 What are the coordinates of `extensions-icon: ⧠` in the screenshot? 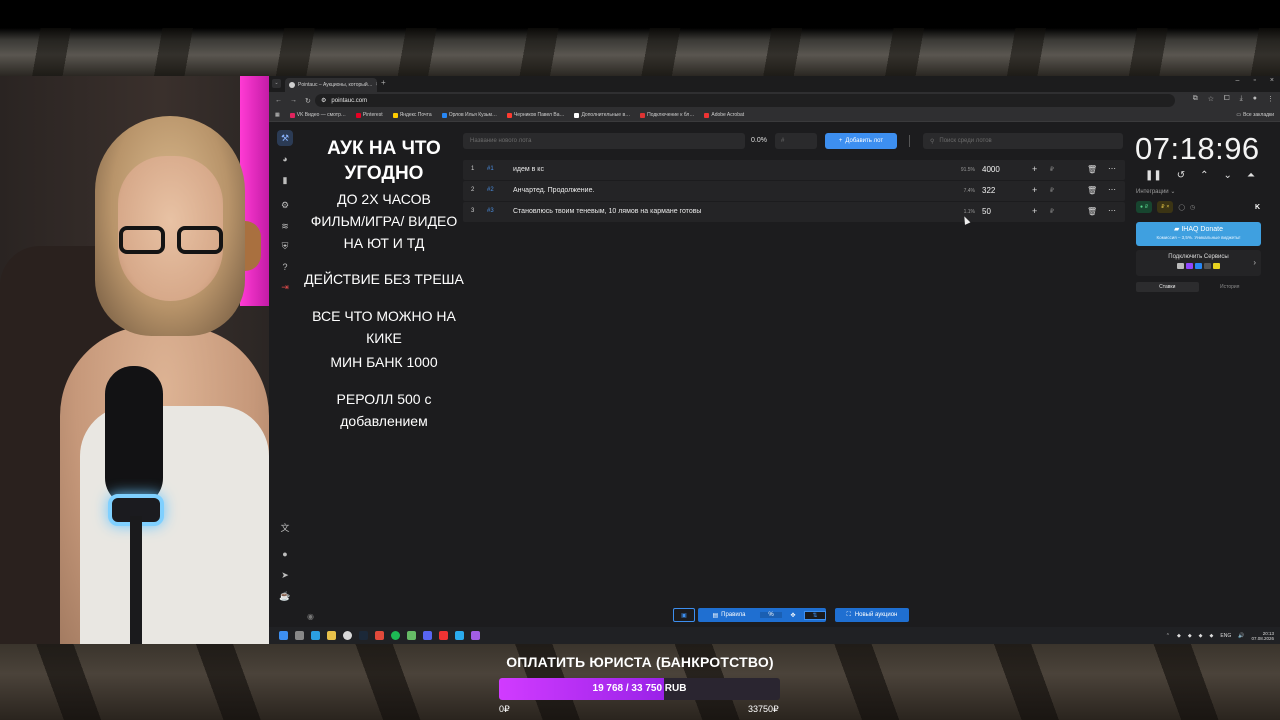 It's located at (1227, 99).